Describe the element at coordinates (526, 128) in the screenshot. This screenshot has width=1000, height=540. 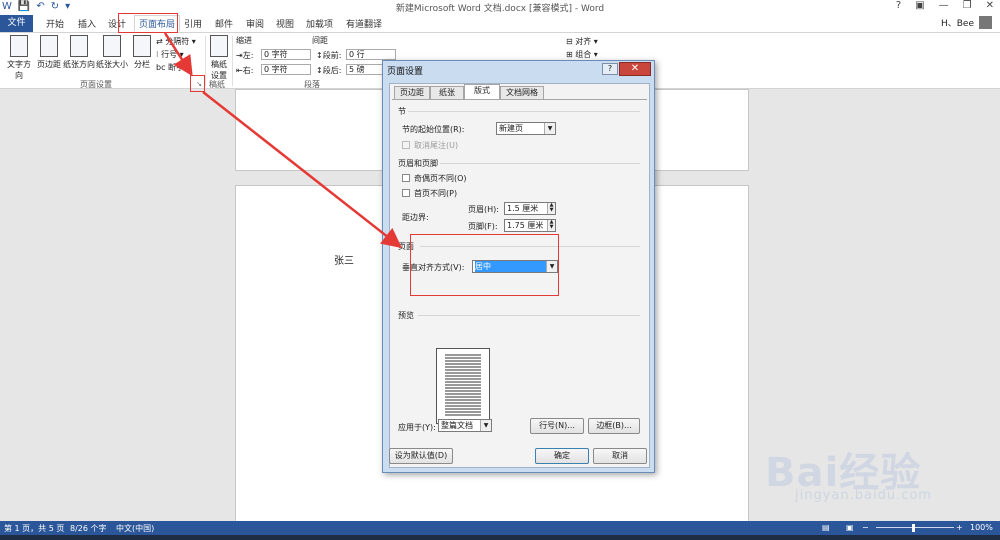
I see `section-start-select: 新建页 ▼` at that location.